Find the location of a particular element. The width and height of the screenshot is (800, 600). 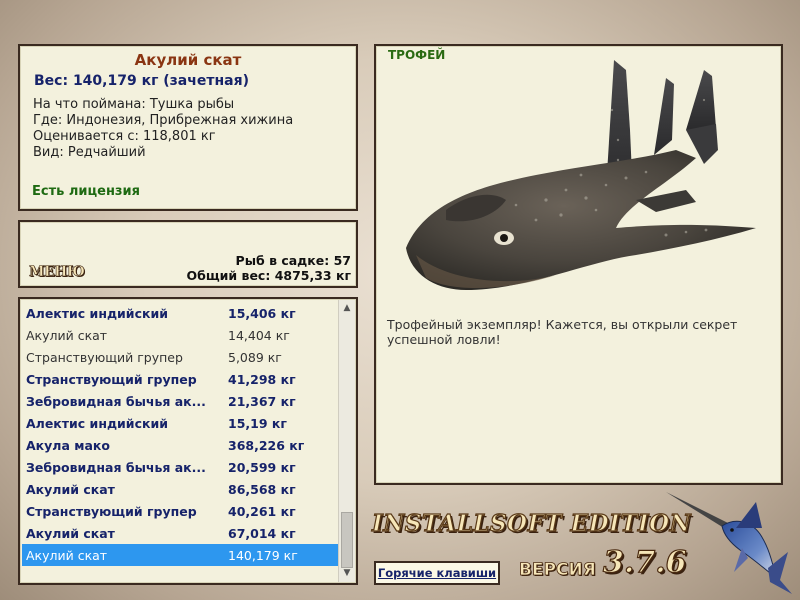

fish-weight: Вес: 140,179 кг (зачетная) is located at coordinates (141, 81).